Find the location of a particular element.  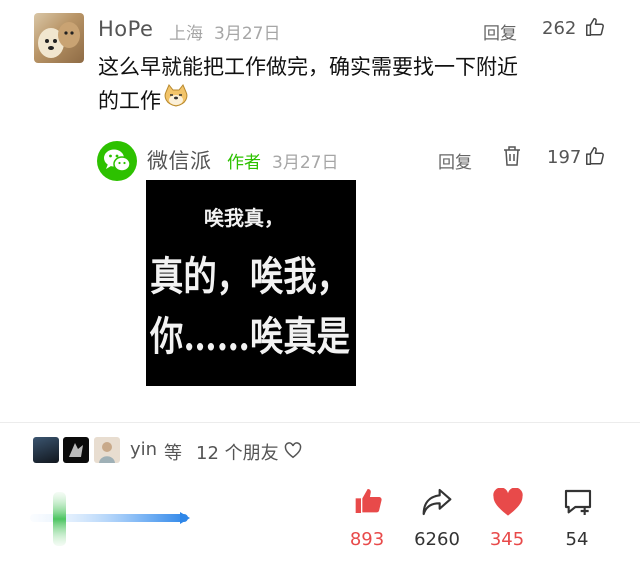

meme-image: 唉我真， 真的，唉我， 你……唉真是 is located at coordinates (251, 283).